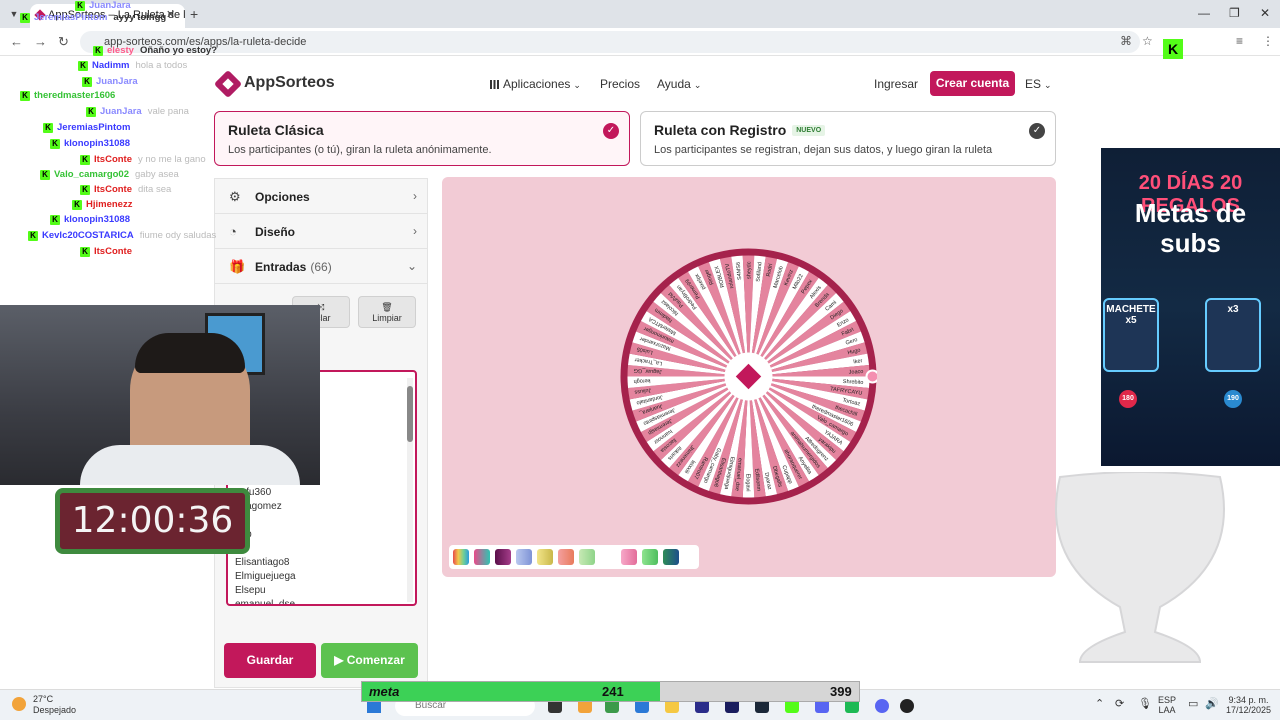 This screenshot has height=720, width=1280. I want to click on weather-widget: 27°C Despejado, so click(54, 705).